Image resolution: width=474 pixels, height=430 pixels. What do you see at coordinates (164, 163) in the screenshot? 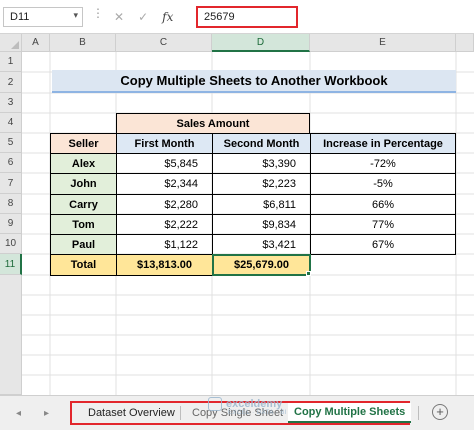
I see `cell-first-month: $5,845` at bounding box center [164, 163].